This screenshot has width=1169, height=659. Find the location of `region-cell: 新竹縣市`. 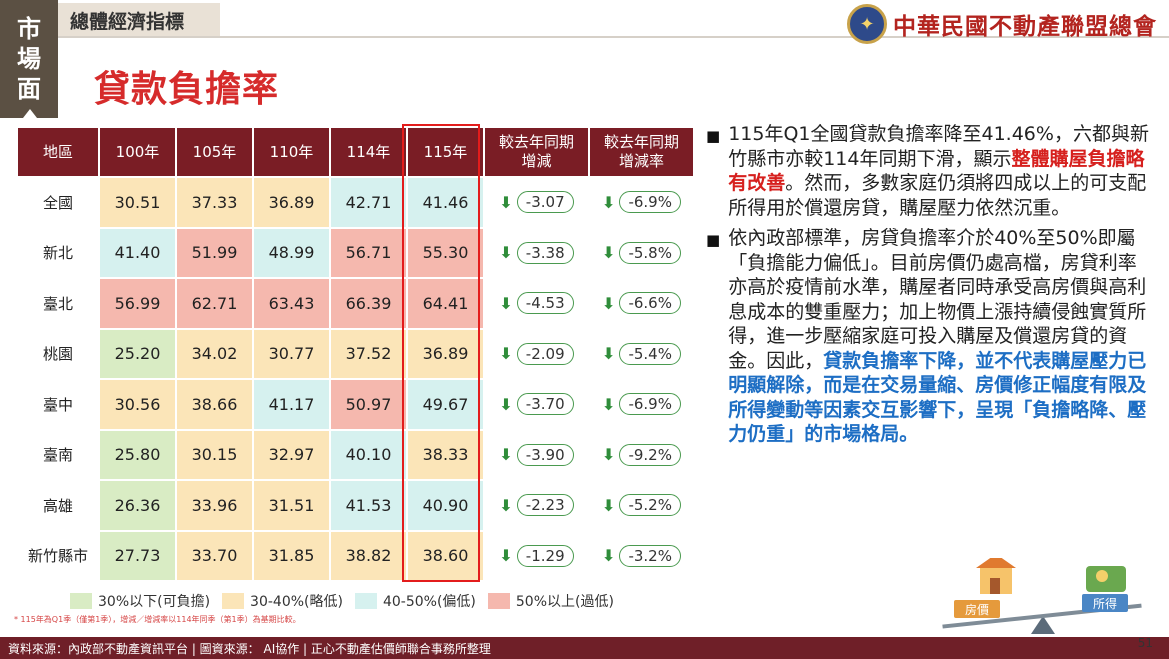

region-cell: 新竹縣市 is located at coordinates (58, 555).